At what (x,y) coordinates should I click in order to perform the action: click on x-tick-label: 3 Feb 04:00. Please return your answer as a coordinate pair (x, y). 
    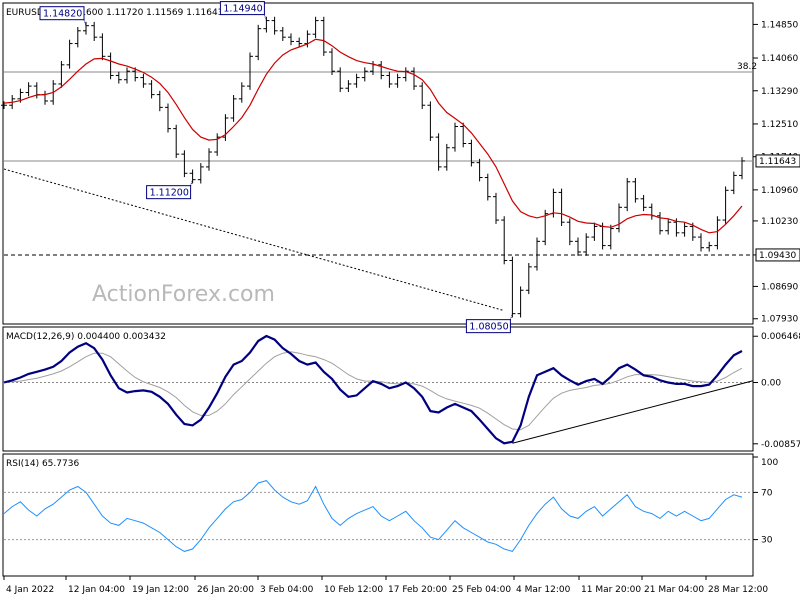
    Looking at the image, I should click on (287, 590).